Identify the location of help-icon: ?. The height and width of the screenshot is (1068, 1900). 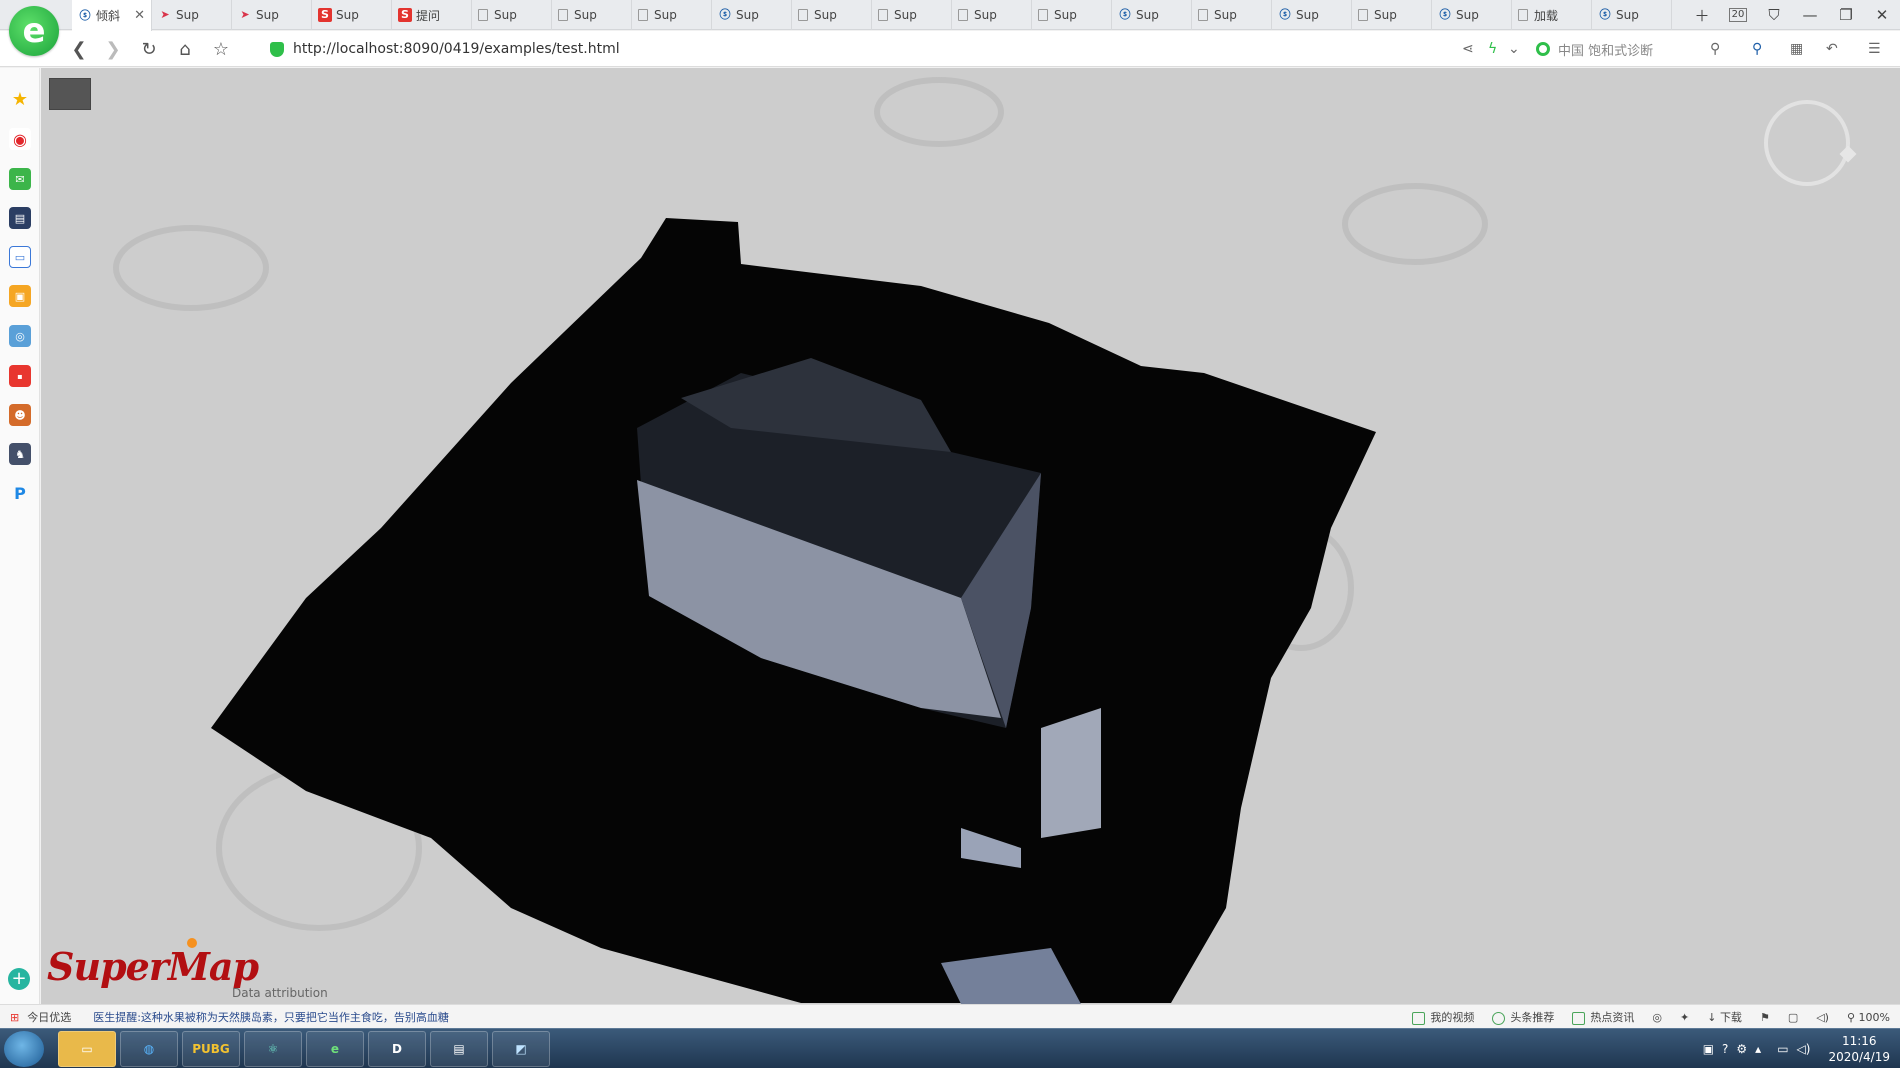
(1725, 1049).